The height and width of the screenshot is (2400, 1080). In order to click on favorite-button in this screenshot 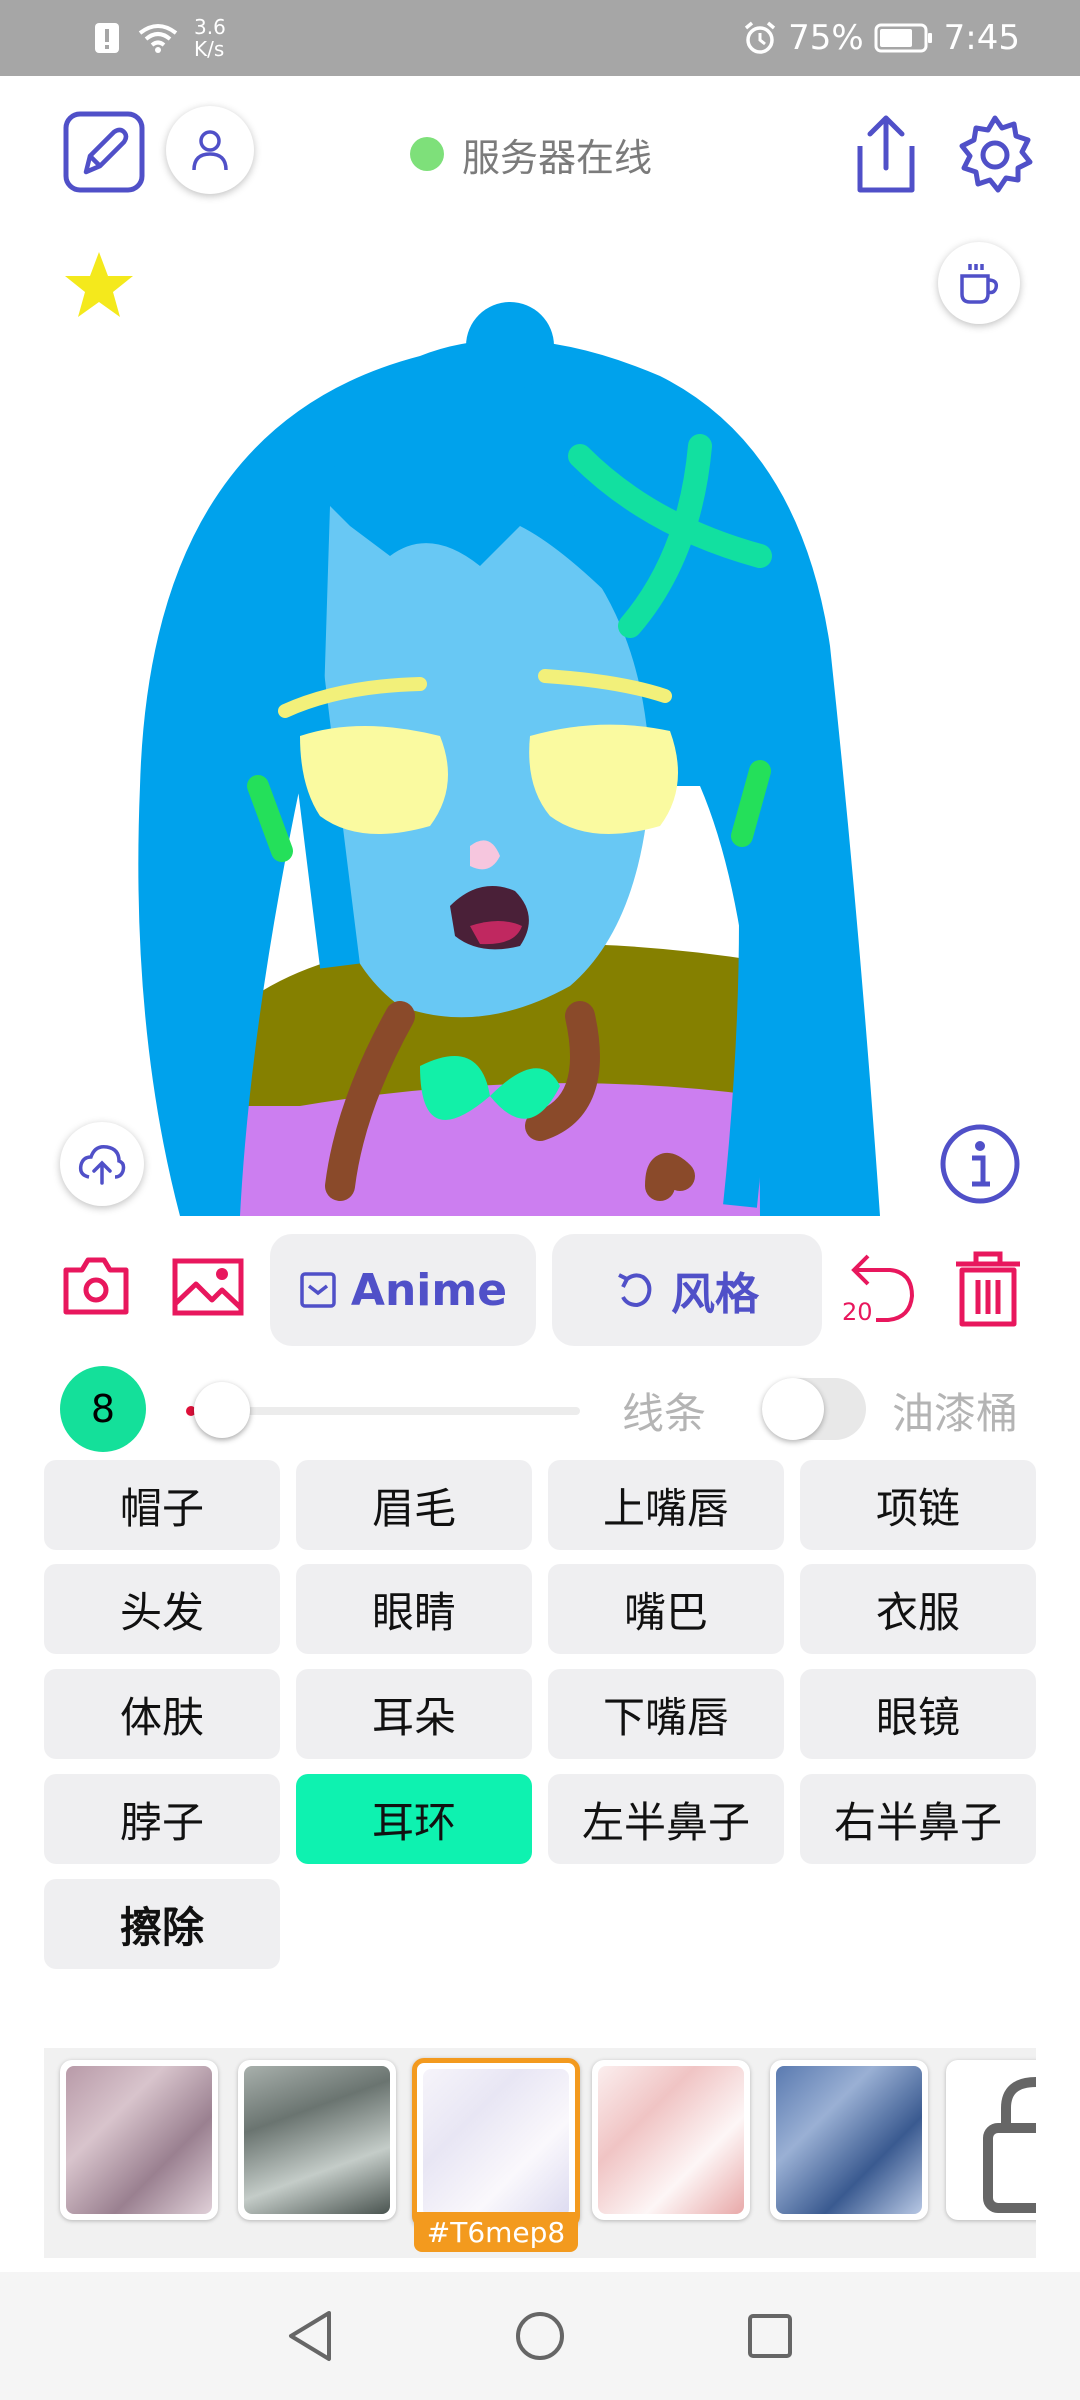, I will do `click(99, 285)`.